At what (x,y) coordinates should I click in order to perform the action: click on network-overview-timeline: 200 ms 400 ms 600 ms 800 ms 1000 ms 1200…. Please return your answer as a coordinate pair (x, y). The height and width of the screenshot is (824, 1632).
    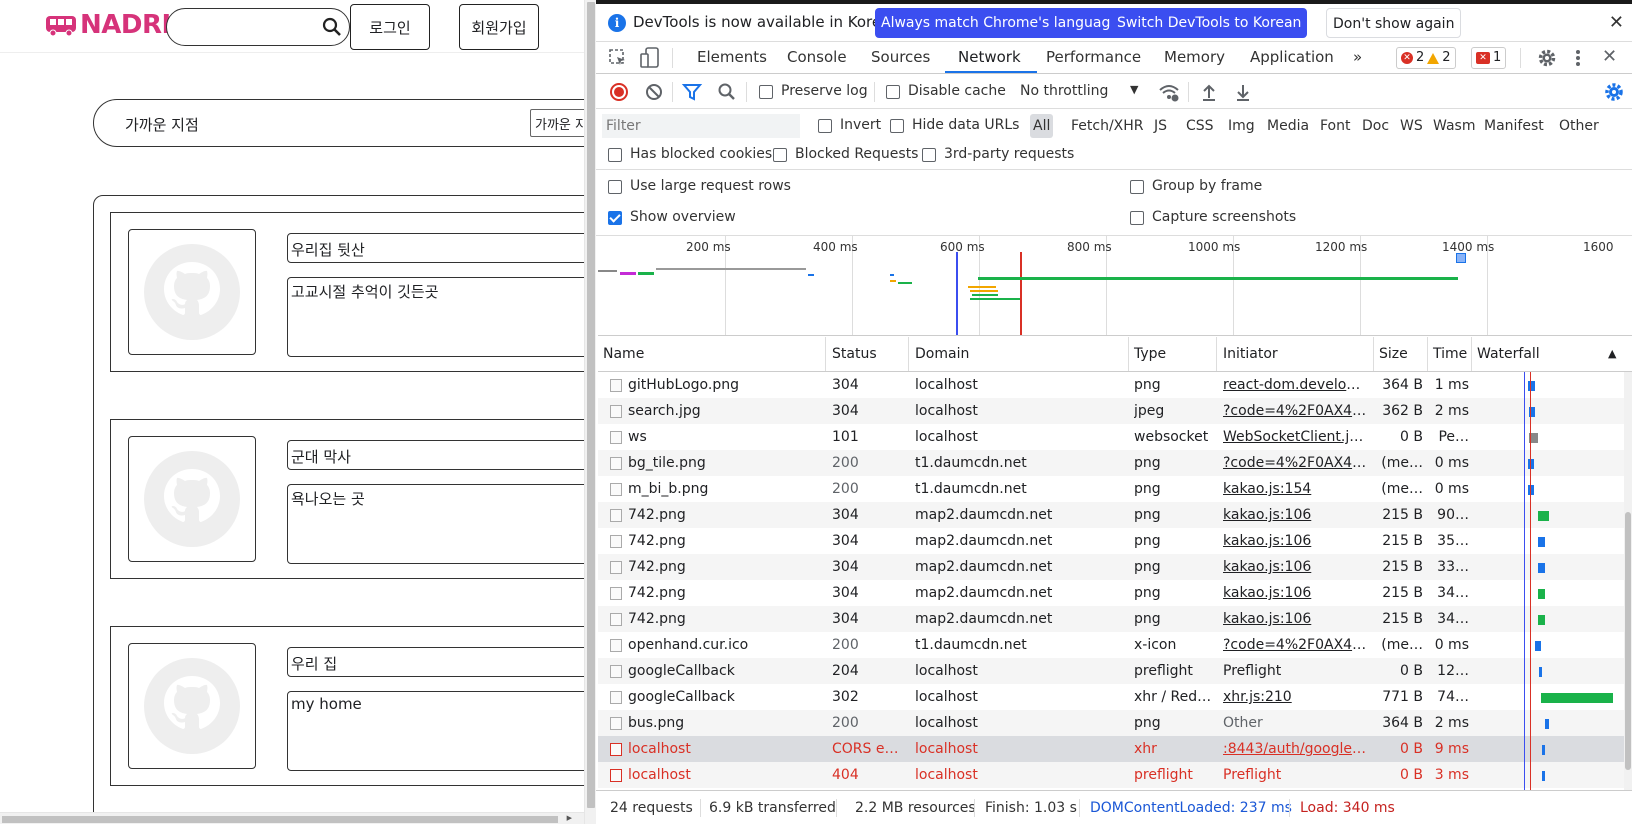
    Looking at the image, I should click on (1115, 286).